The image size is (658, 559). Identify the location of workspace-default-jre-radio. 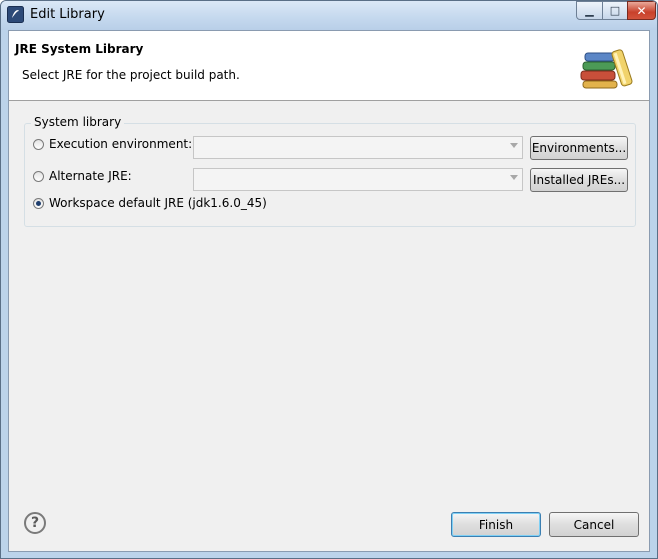
(38, 203).